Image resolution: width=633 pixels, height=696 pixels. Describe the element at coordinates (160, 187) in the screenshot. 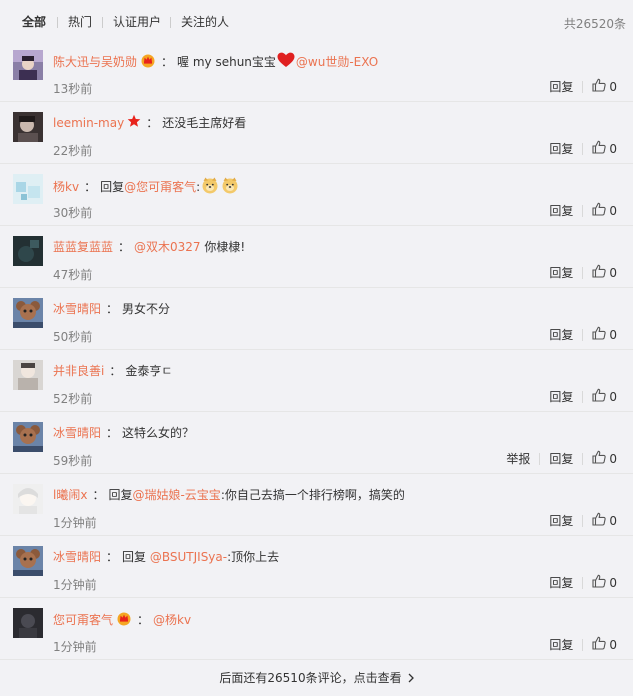

I see `mention-link: @您可甭客气` at that location.